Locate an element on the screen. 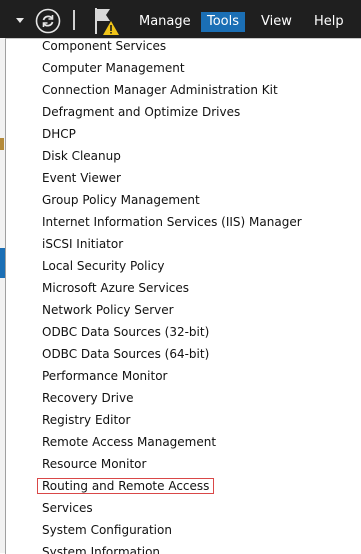  tools-menu-item-label: Performance Monitor is located at coordinates (105, 376).